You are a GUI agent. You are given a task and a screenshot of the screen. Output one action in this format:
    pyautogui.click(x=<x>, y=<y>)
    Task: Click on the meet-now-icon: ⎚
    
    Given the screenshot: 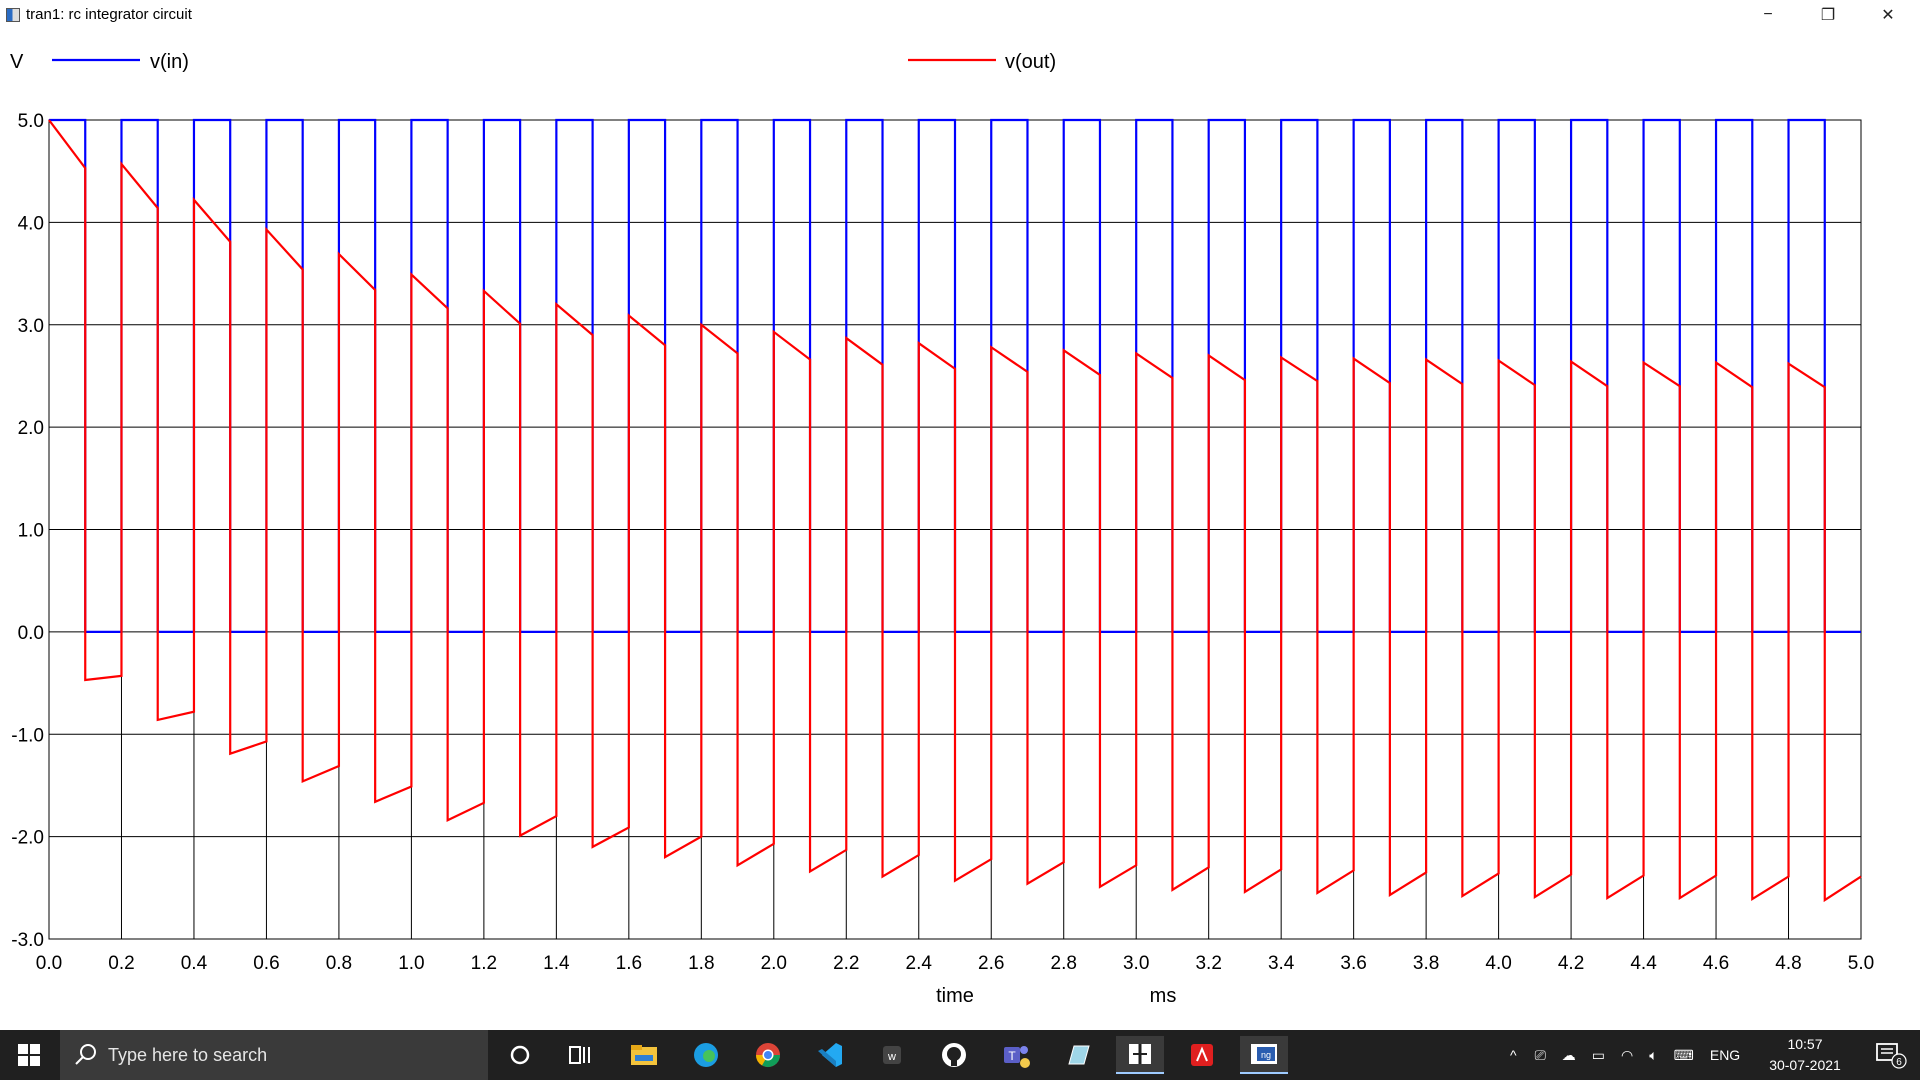 What is the action you would take?
    pyautogui.click(x=1540, y=1055)
    